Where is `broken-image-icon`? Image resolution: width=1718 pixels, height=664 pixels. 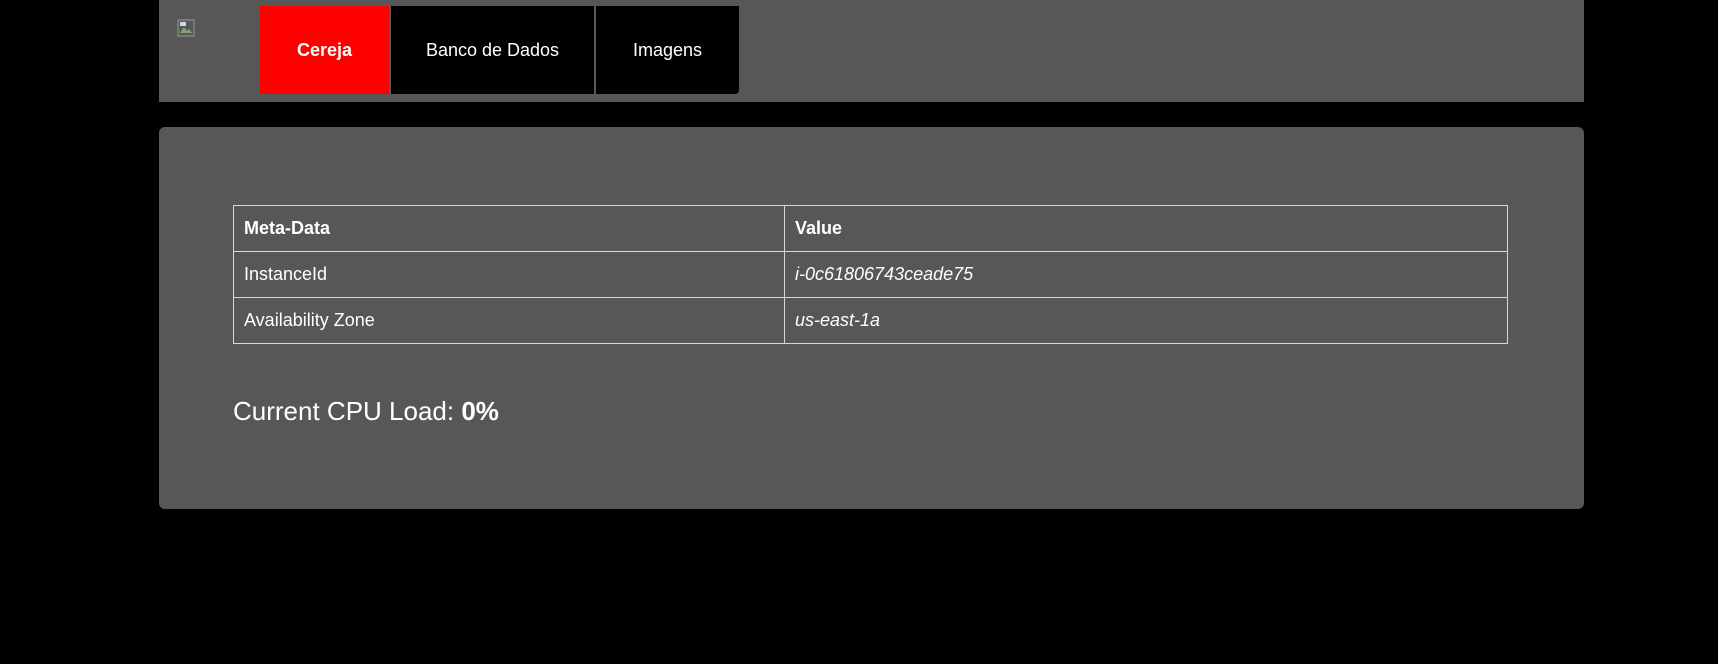 broken-image-icon is located at coordinates (186, 28).